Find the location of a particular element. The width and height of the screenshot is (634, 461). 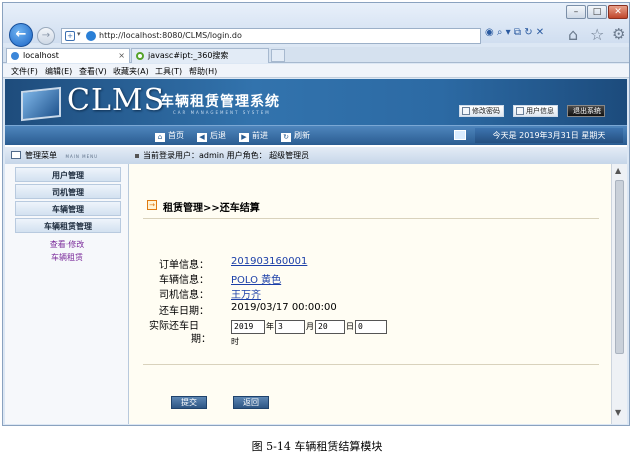

driver-label: 司机信息： is located at coordinates (184, 295).